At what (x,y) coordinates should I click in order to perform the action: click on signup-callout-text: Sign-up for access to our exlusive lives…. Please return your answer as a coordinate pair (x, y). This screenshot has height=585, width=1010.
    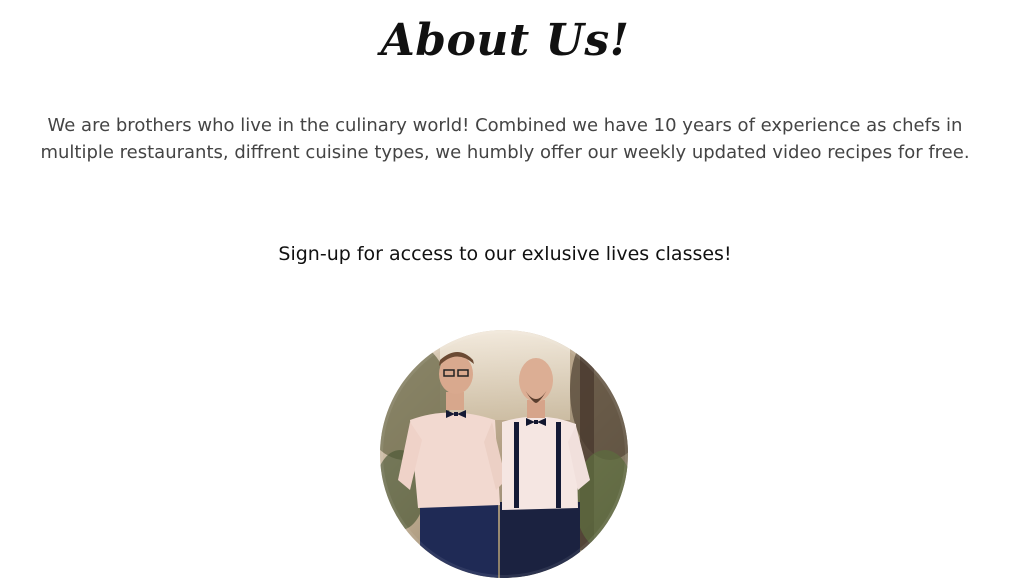
    Looking at the image, I should click on (505, 254).